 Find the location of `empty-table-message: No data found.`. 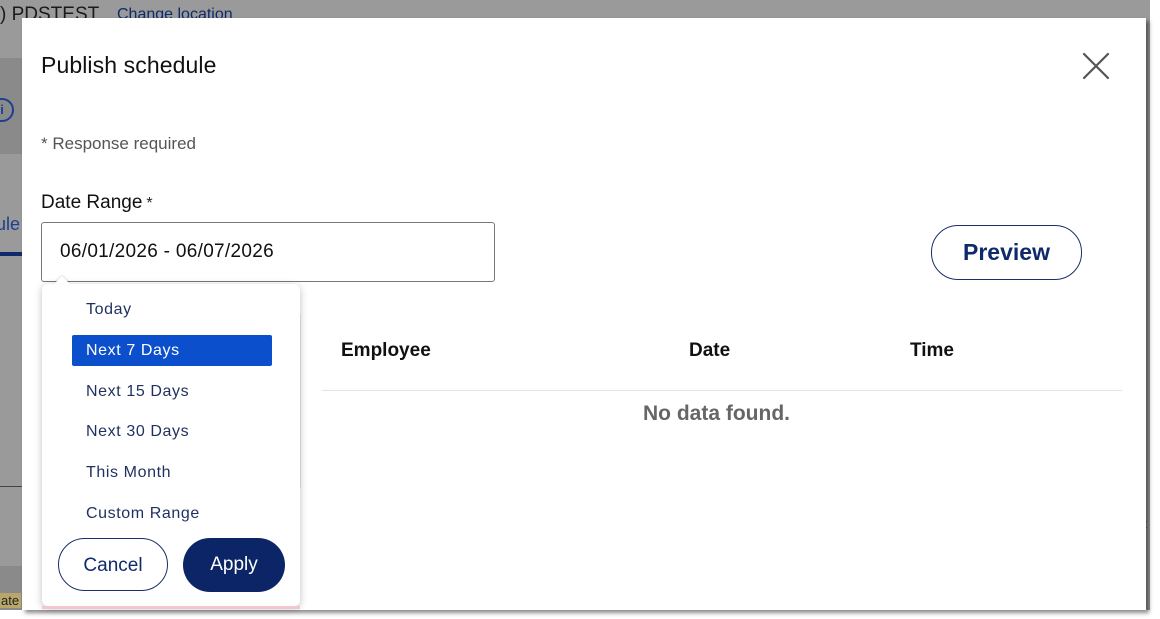

empty-table-message: No data found. is located at coordinates (716, 413).